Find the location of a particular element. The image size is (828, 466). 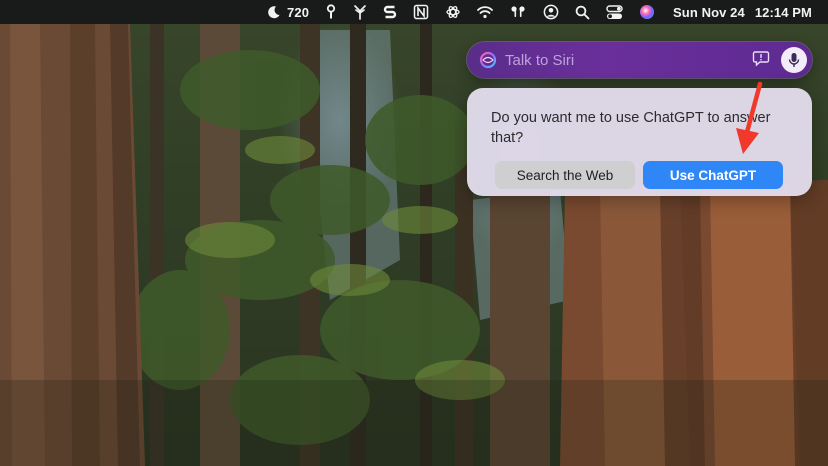

pin-icon is located at coordinates (331, 11).